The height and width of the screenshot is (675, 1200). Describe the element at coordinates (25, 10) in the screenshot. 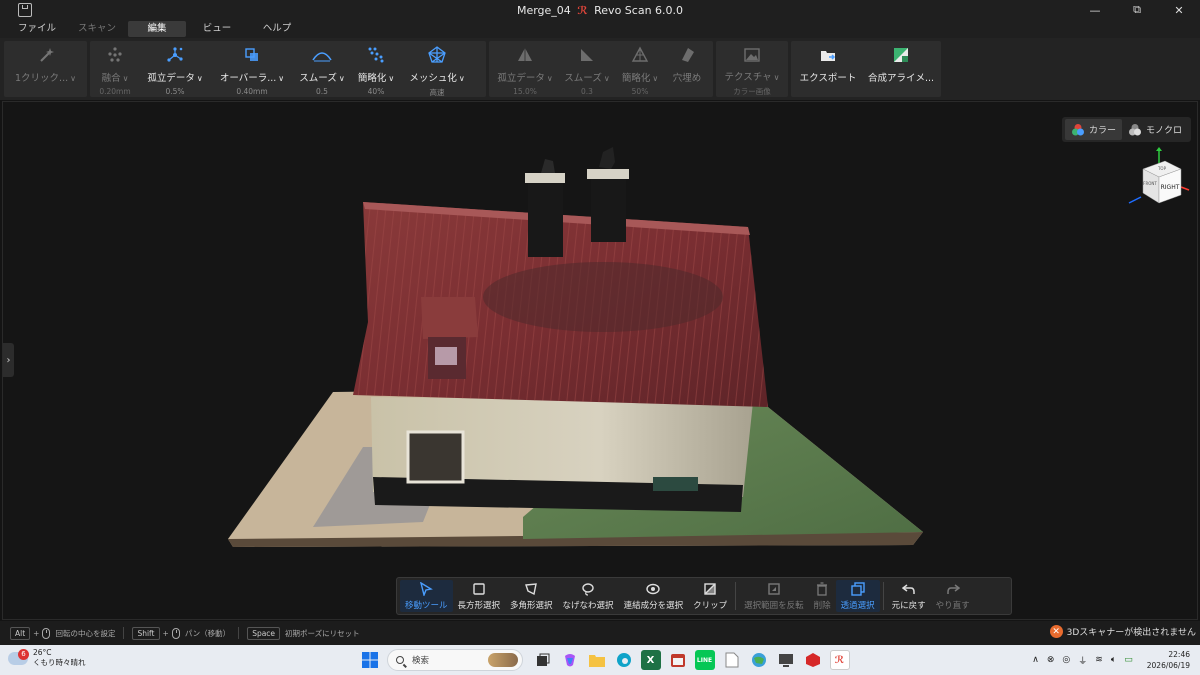

I see `save-icon` at that location.